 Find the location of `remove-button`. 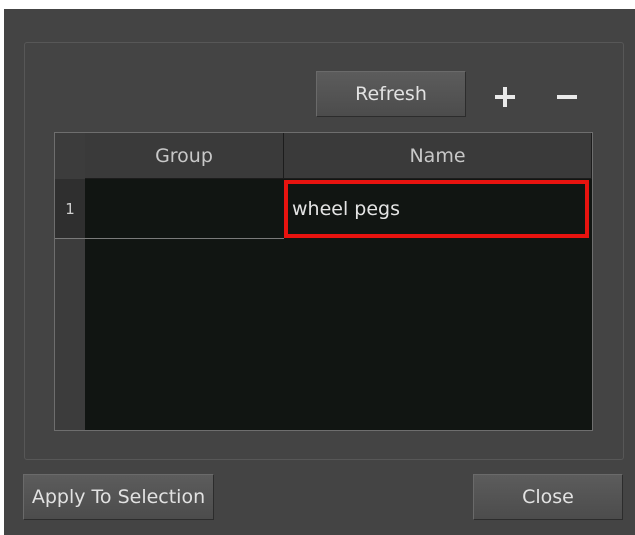

remove-button is located at coordinates (567, 97).